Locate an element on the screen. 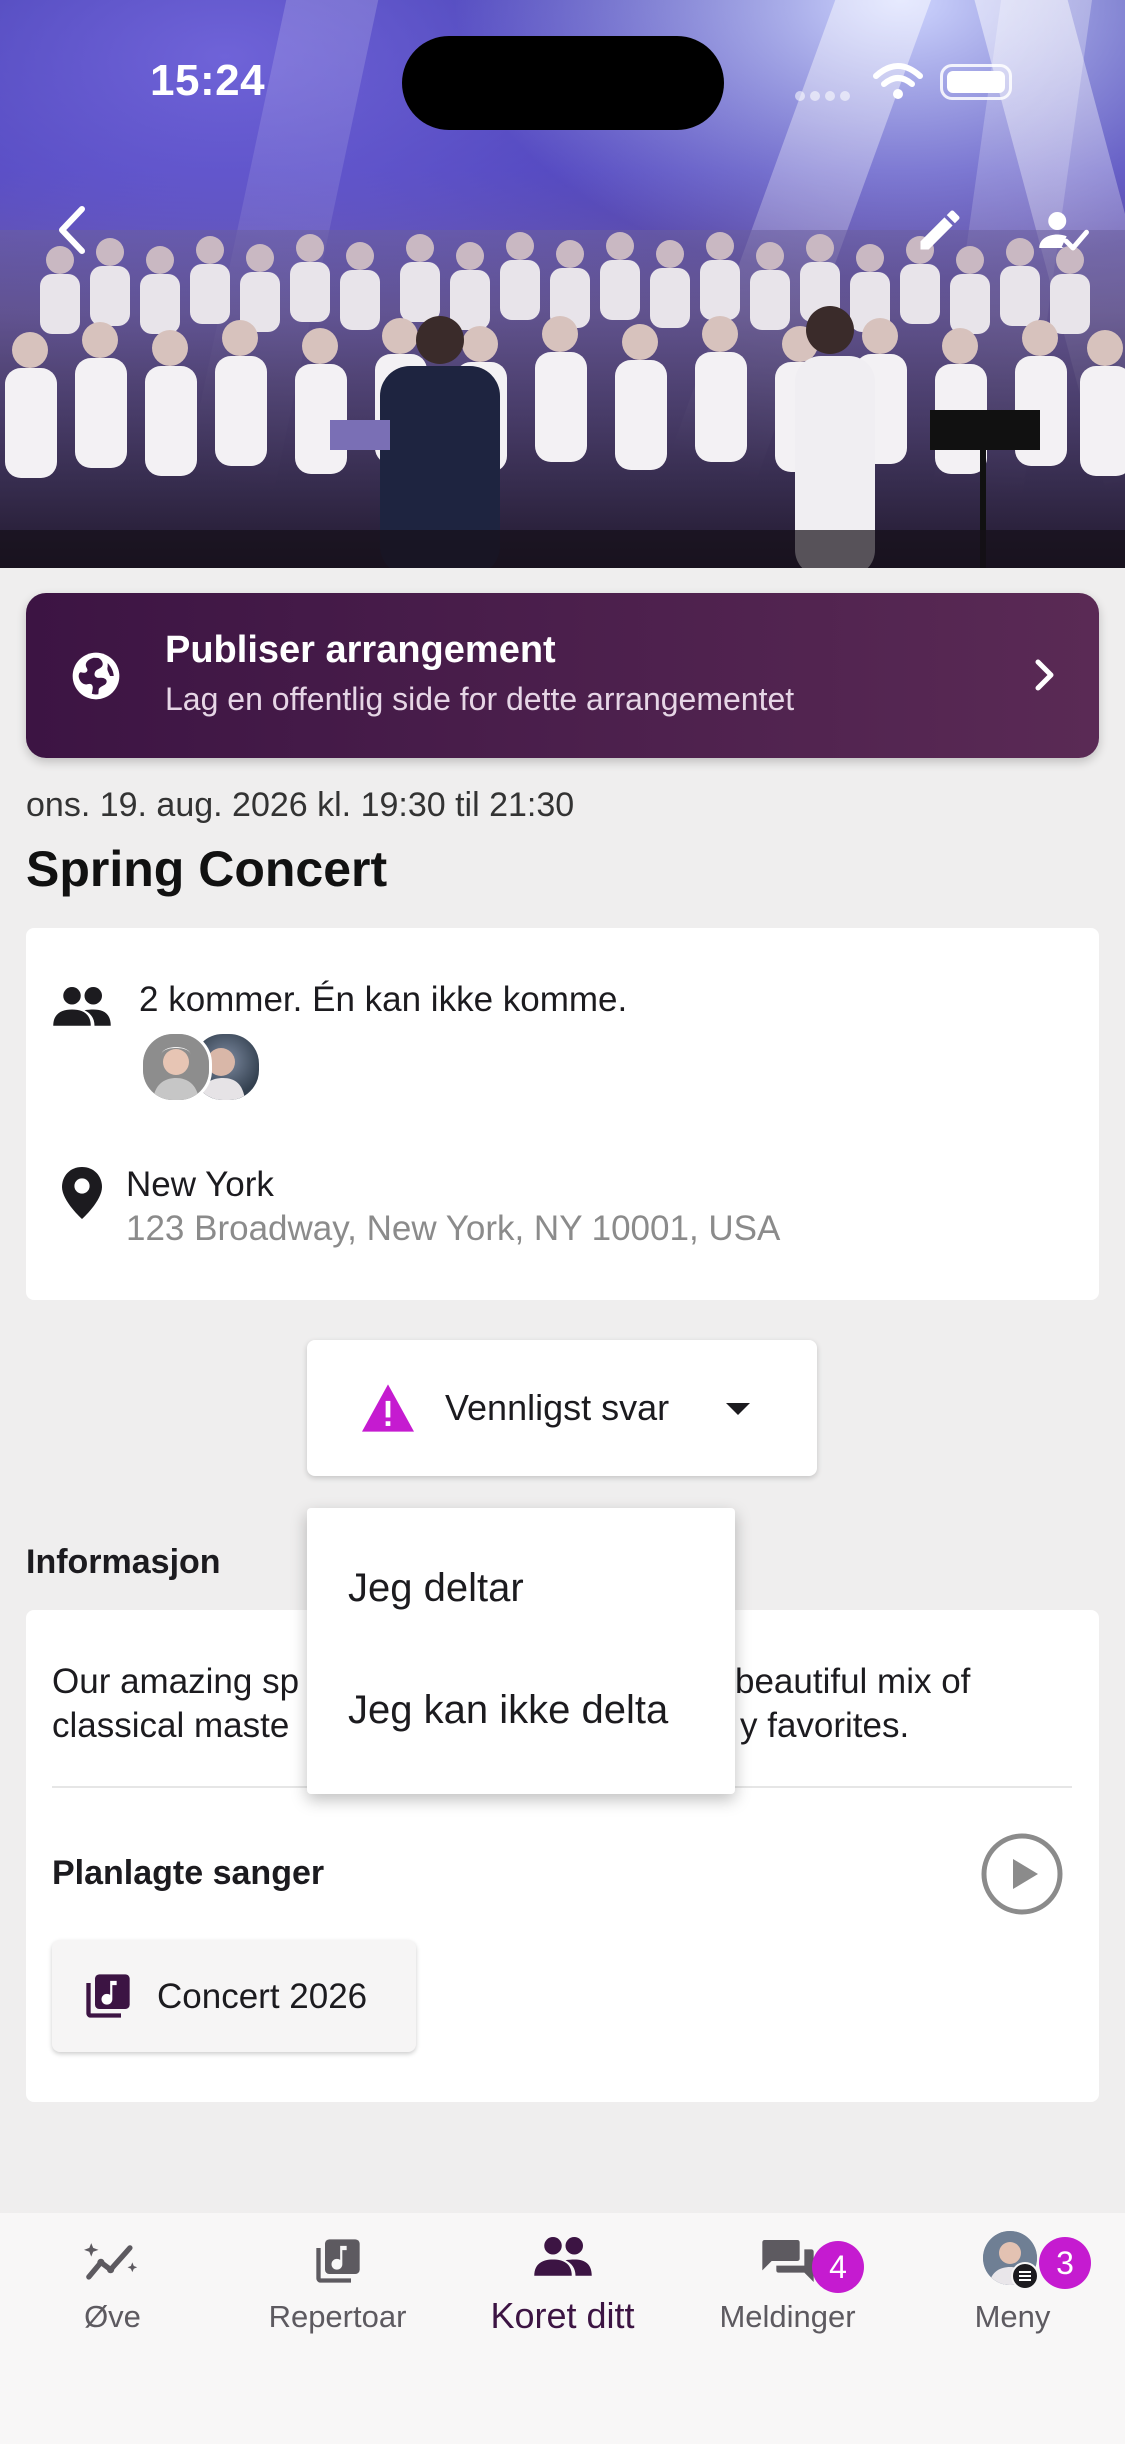 The height and width of the screenshot is (2444, 1125). nav-label: Meny is located at coordinates (1012, 2316).